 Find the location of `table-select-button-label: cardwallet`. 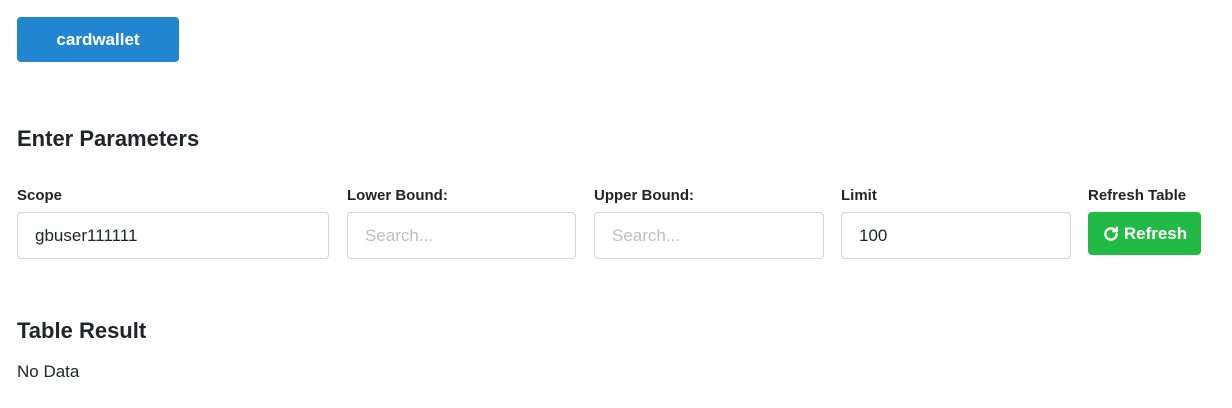

table-select-button-label: cardwallet is located at coordinates (98, 39).